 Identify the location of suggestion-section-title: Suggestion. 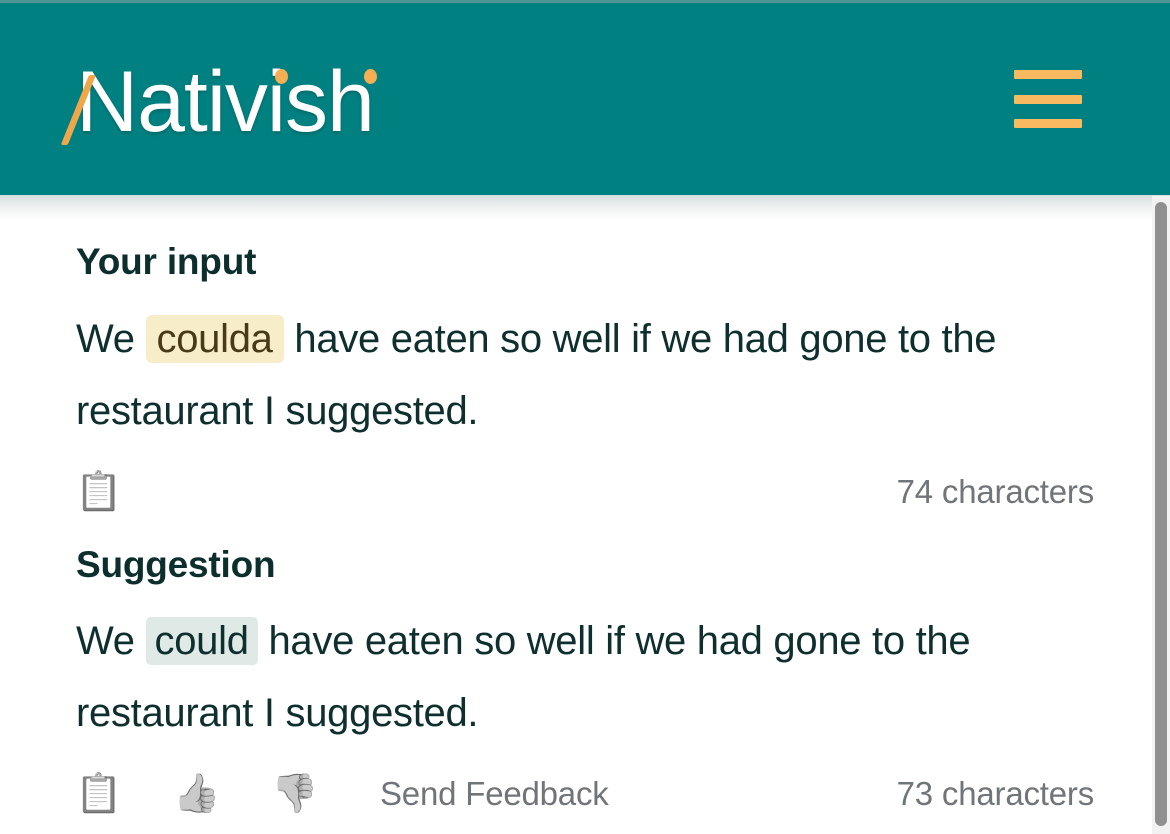
(176, 564).